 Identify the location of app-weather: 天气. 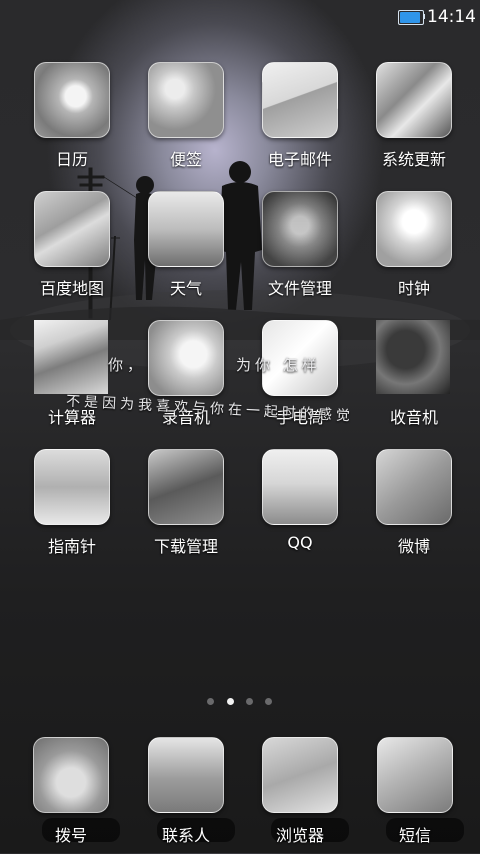
(186, 249).